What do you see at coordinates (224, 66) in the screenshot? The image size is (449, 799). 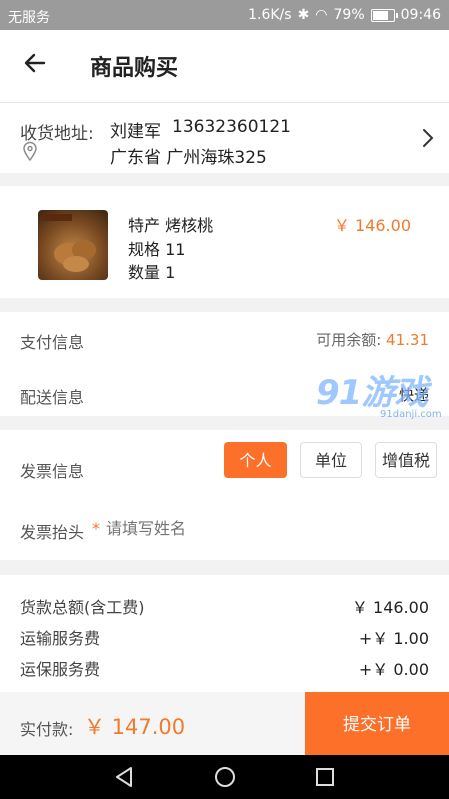 I see `app-header: 商品购买` at bounding box center [224, 66].